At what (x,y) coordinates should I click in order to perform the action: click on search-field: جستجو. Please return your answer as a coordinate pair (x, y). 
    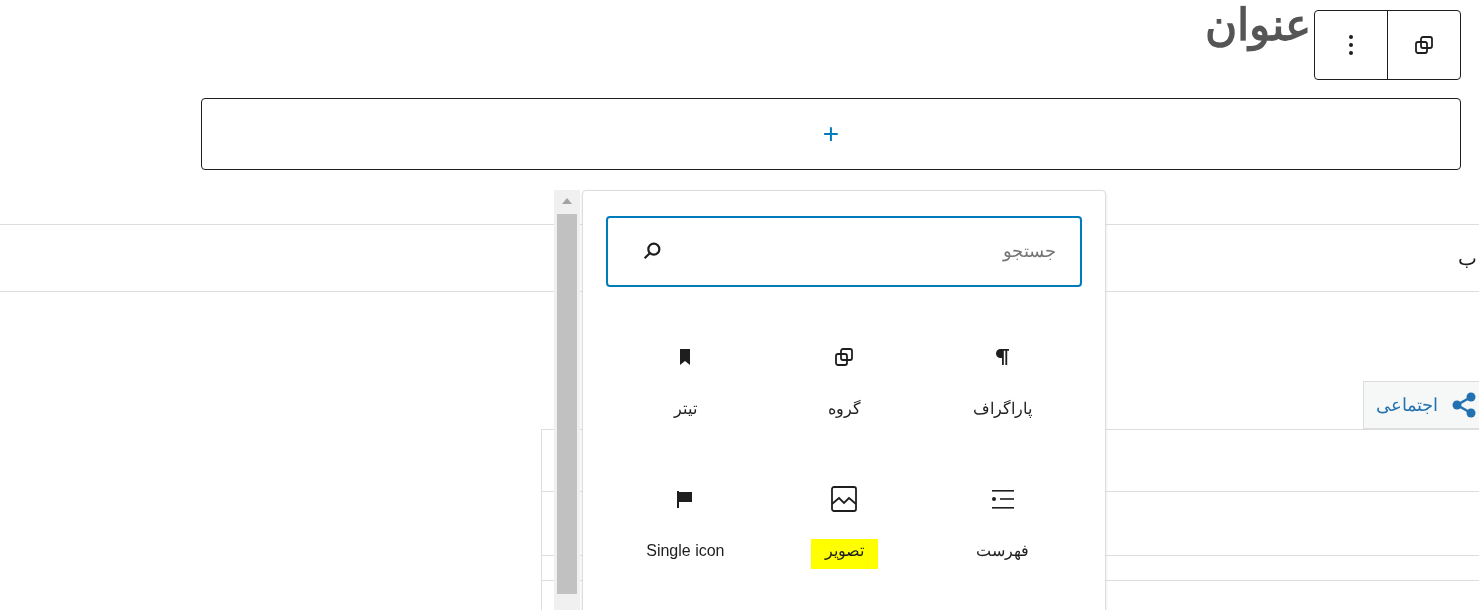
    Looking at the image, I should click on (844, 251).